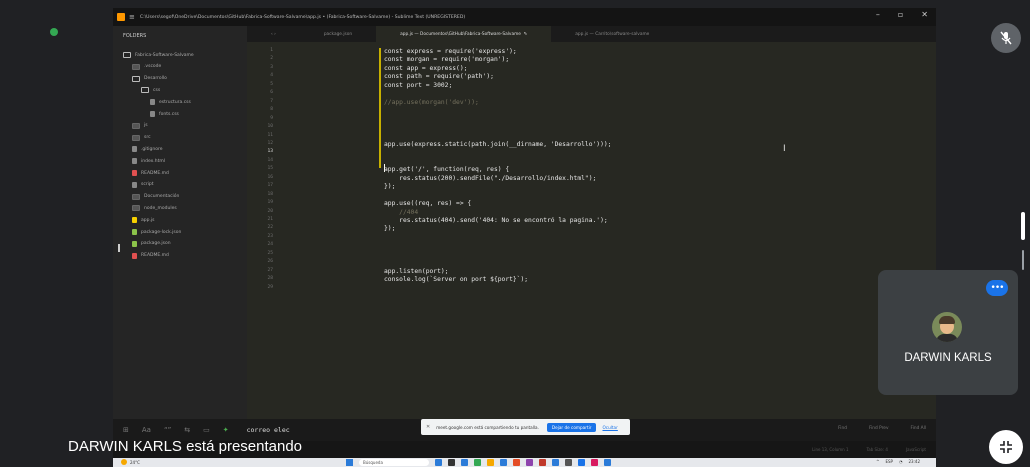 This screenshot has width=1030, height=467. What do you see at coordinates (571, 427) in the screenshot?
I see `stop-sharing-button: Dejar de compartir` at bounding box center [571, 427].